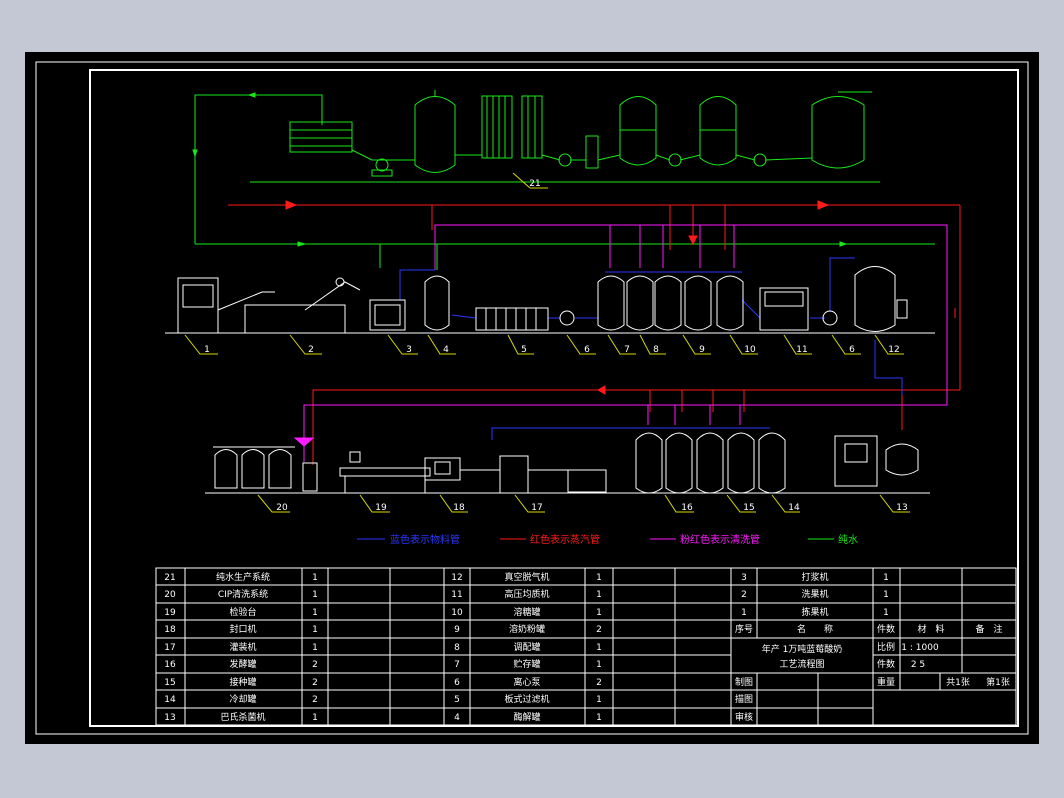 Image resolution: width=1064 pixels, height=798 pixels. What do you see at coordinates (901, 508) in the screenshot?
I see `equip-number-13: 13` at bounding box center [901, 508].